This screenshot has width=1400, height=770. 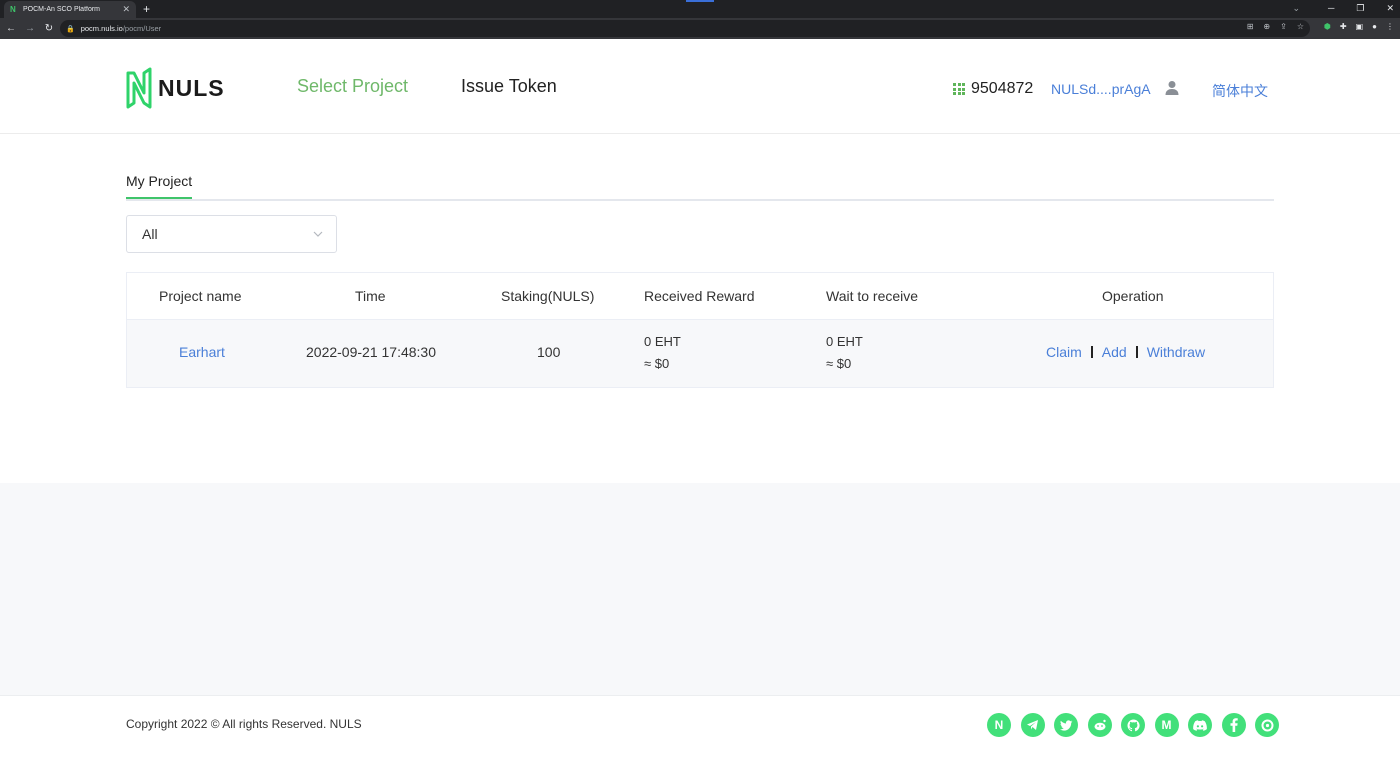 I want to click on nuls-balance: 9504872, so click(x=993, y=89).